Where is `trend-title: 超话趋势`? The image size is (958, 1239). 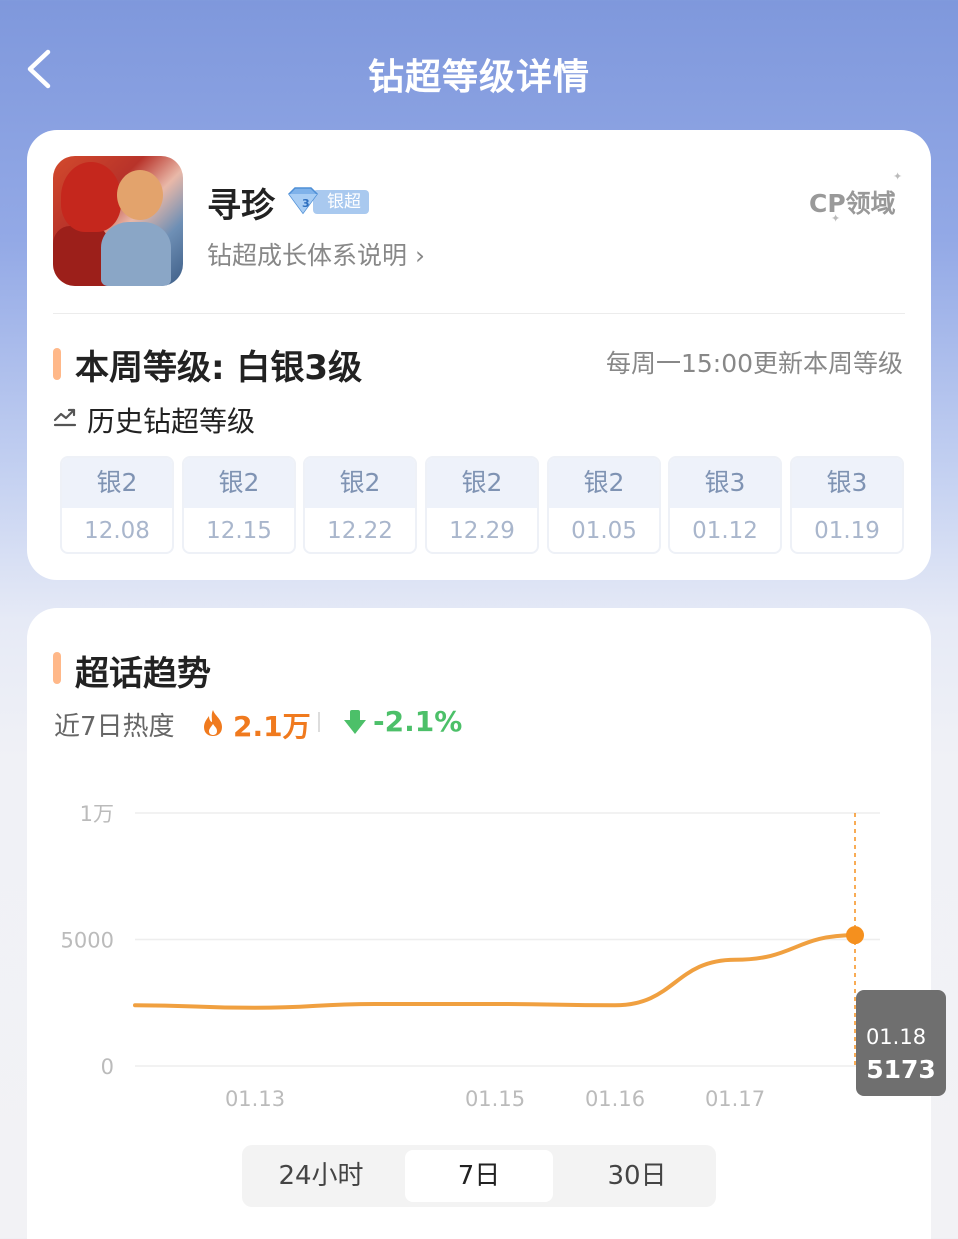 trend-title: 超话趋势 is located at coordinates (143, 674).